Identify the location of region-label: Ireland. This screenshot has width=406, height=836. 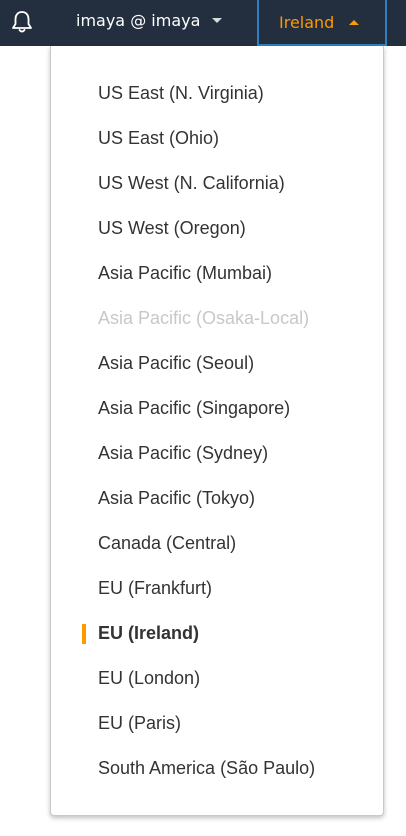
(307, 22).